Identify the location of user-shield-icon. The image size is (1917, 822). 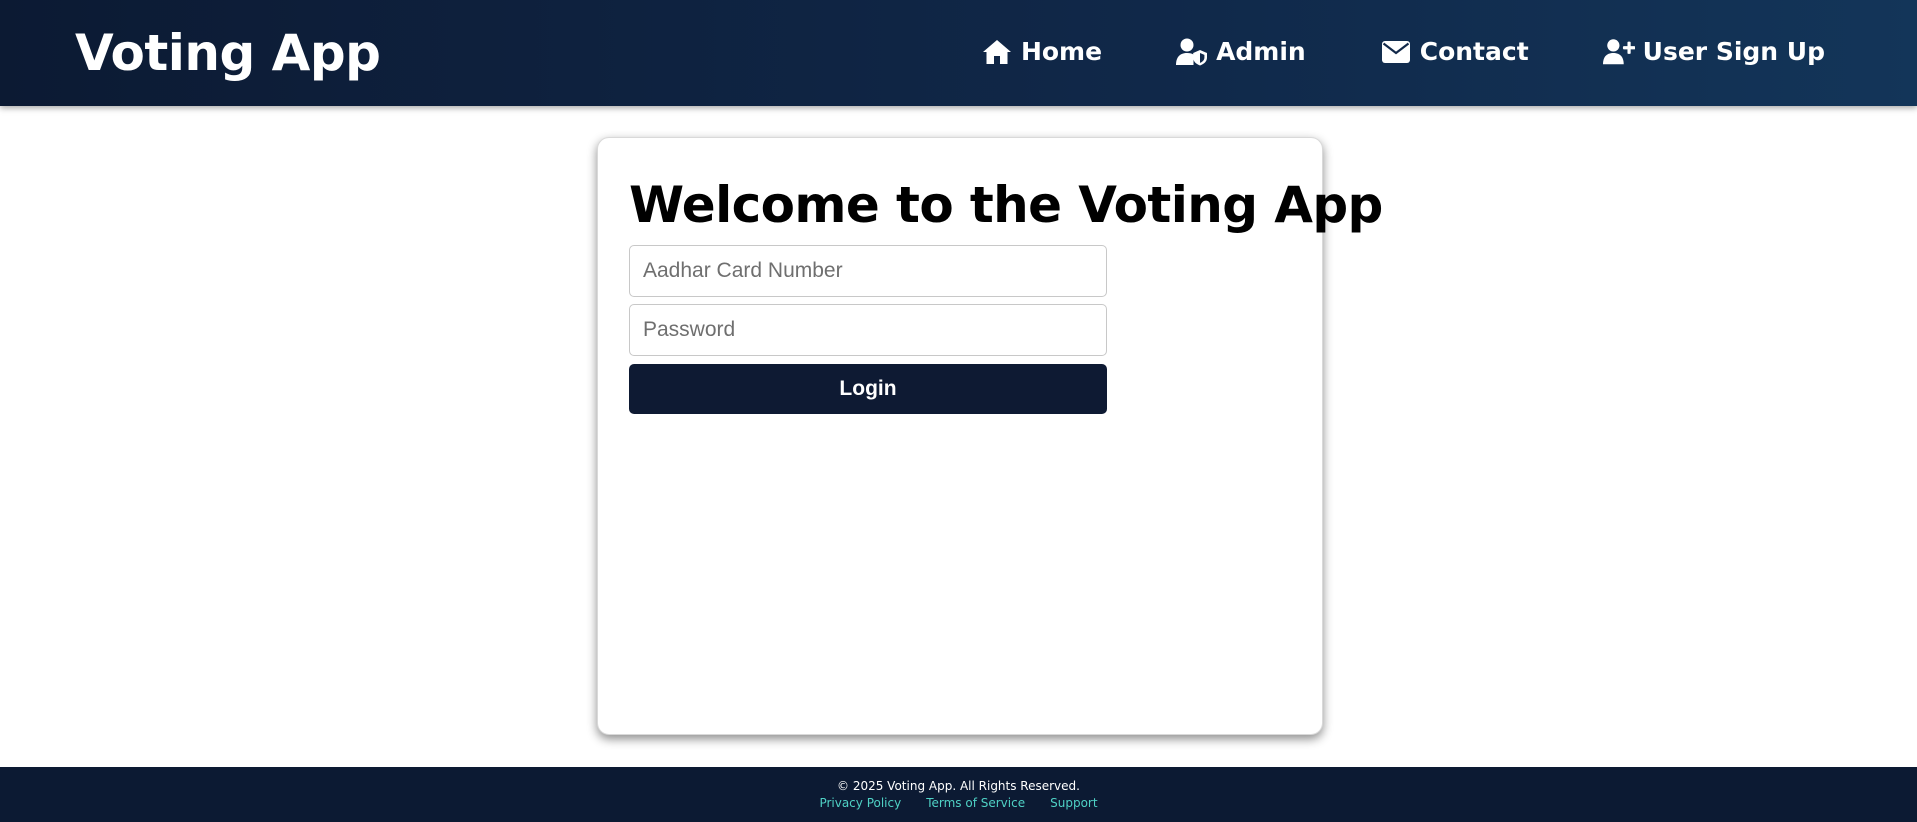
(1192, 52).